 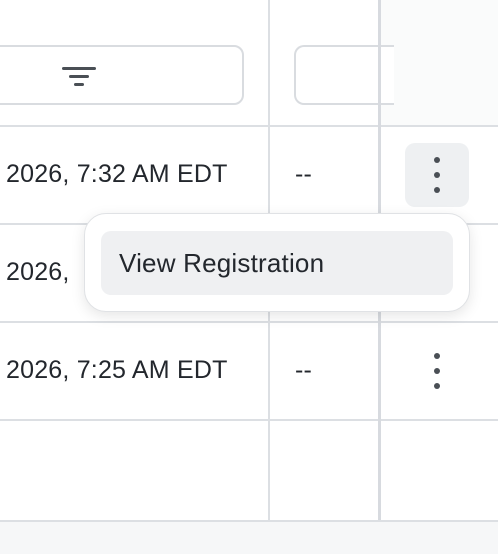 I want to click on date-filter-input, so click(x=122, y=75).